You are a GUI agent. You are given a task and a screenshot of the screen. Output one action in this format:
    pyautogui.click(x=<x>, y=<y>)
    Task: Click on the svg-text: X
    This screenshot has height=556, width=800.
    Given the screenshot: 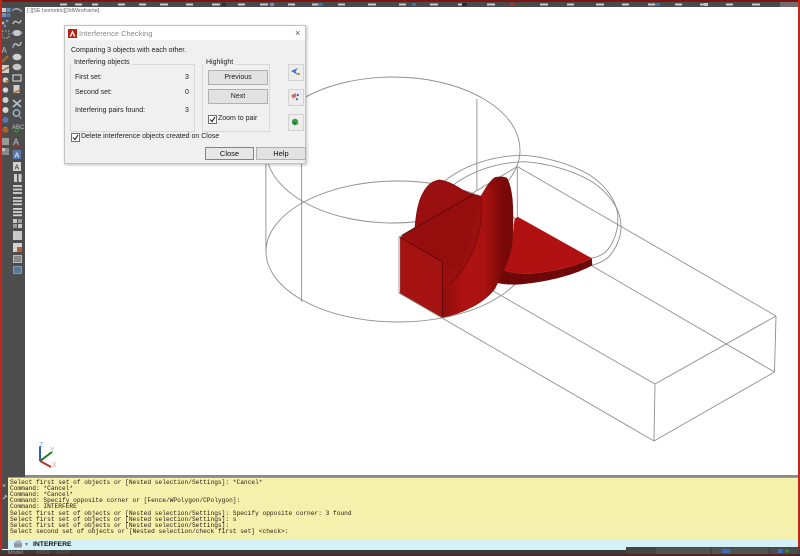 What is the action you would take?
    pyautogui.click(x=54, y=465)
    